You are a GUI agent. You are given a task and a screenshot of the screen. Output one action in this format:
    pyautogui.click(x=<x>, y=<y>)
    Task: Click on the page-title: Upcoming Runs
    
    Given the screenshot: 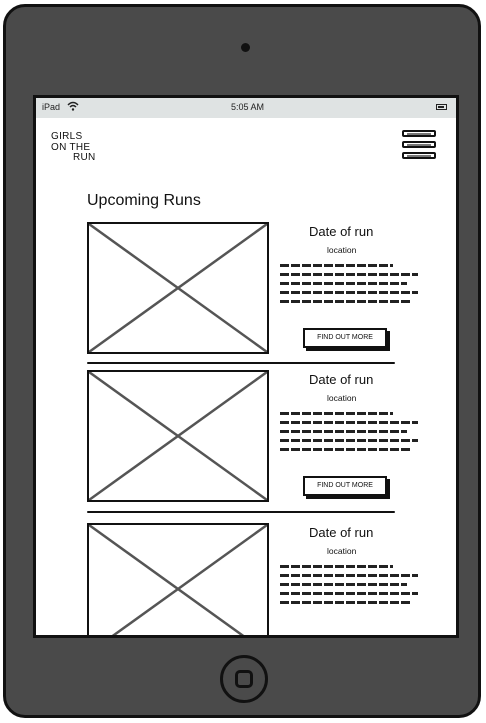 What is the action you would take?
    pyautogui.click(x=144, y=200)
    